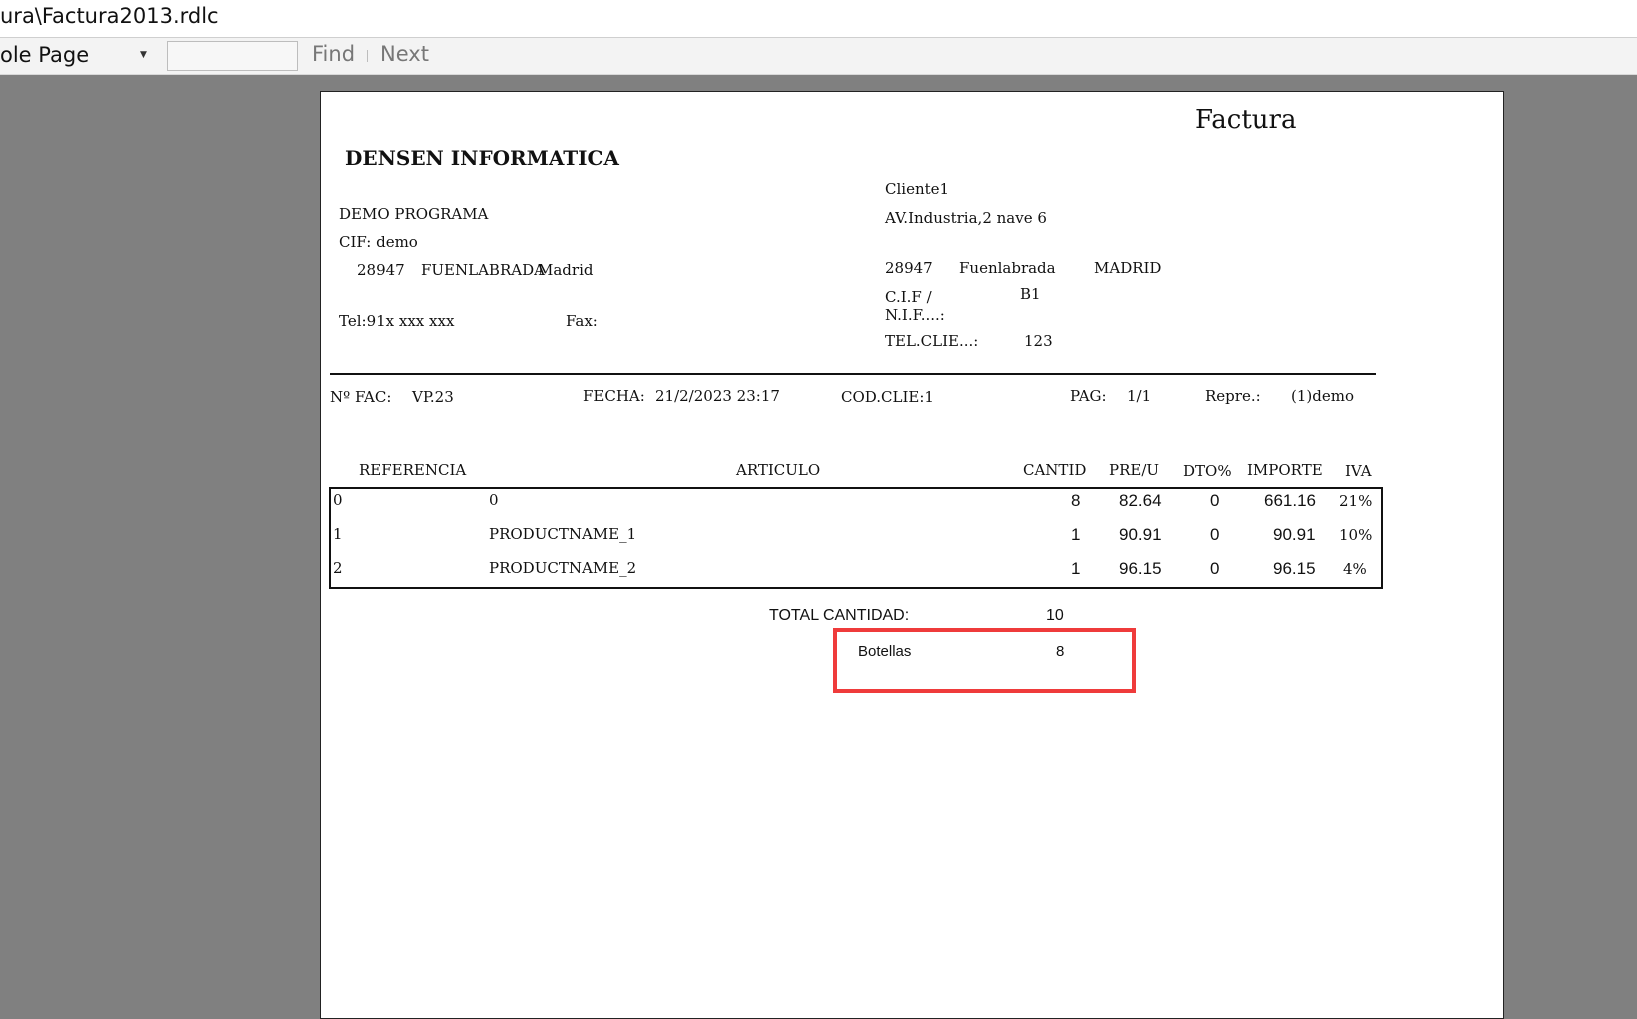  Describe the element at coordinates (1285, 470) in the screenshot. I see `column-header-importe: IMPORTE` at that location.